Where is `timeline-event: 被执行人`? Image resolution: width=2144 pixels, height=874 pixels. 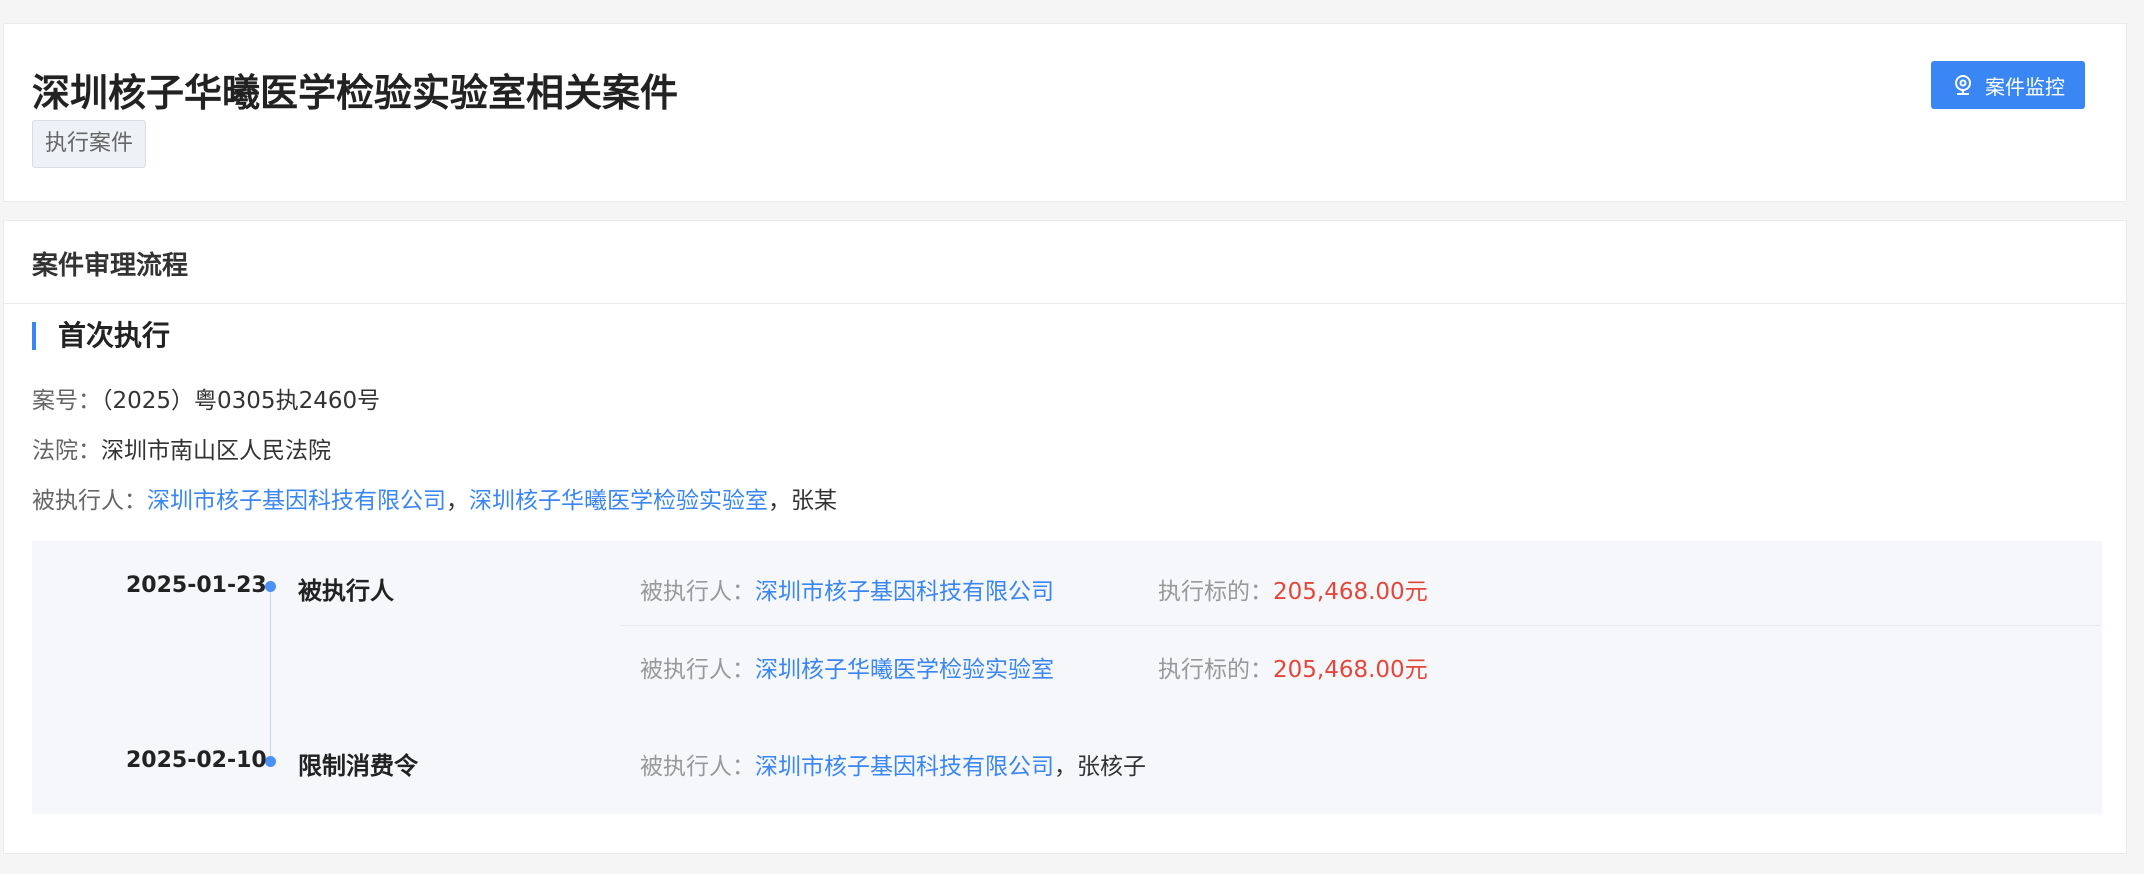 timeline-event: 被执行人 is located at coordinates (346, 591).